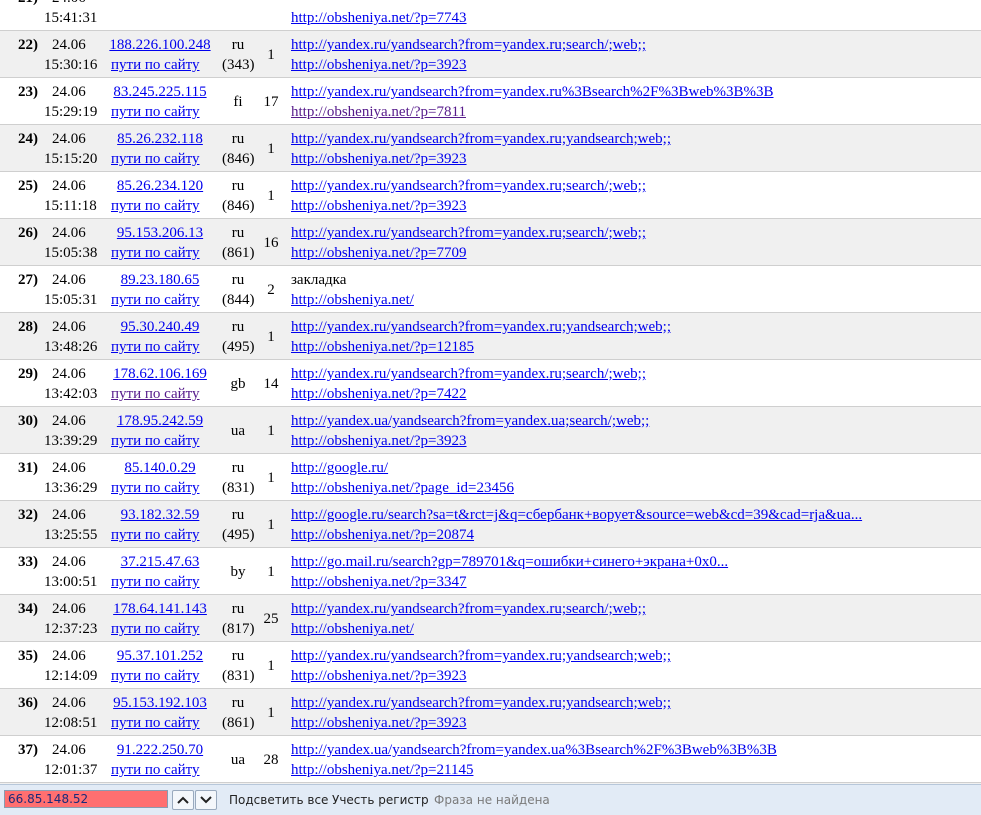 The height and width of the screenshot is (815, 981). What do you see at coordinates (402, 488) in the screenshot?
I see `landing-page-link: http://obsheniya.net/?page_id=23456` at bounding box center [402, 488].